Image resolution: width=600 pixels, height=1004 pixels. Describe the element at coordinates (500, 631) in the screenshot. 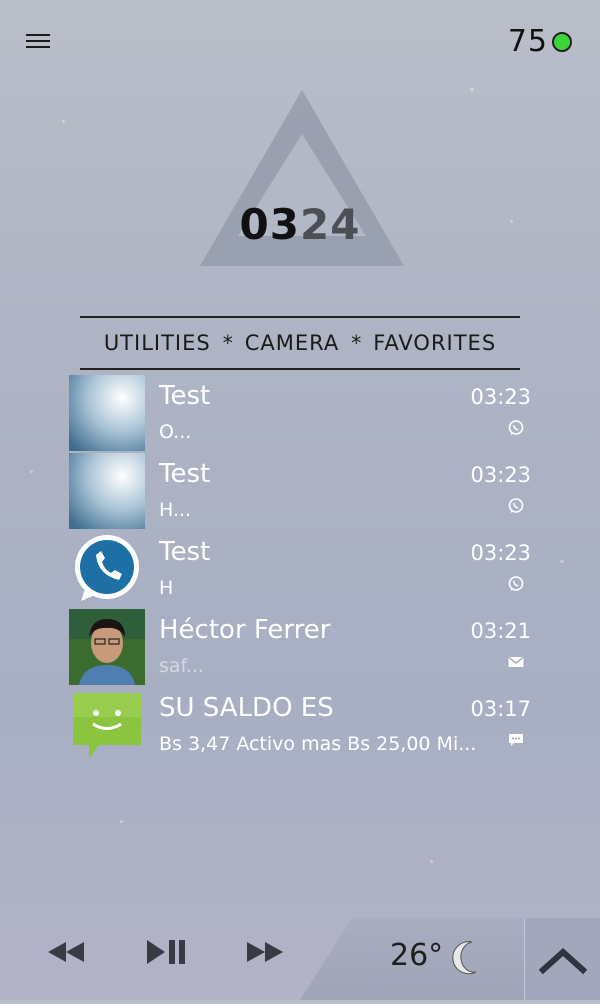

I see `notification-time: 03:21` at that location.